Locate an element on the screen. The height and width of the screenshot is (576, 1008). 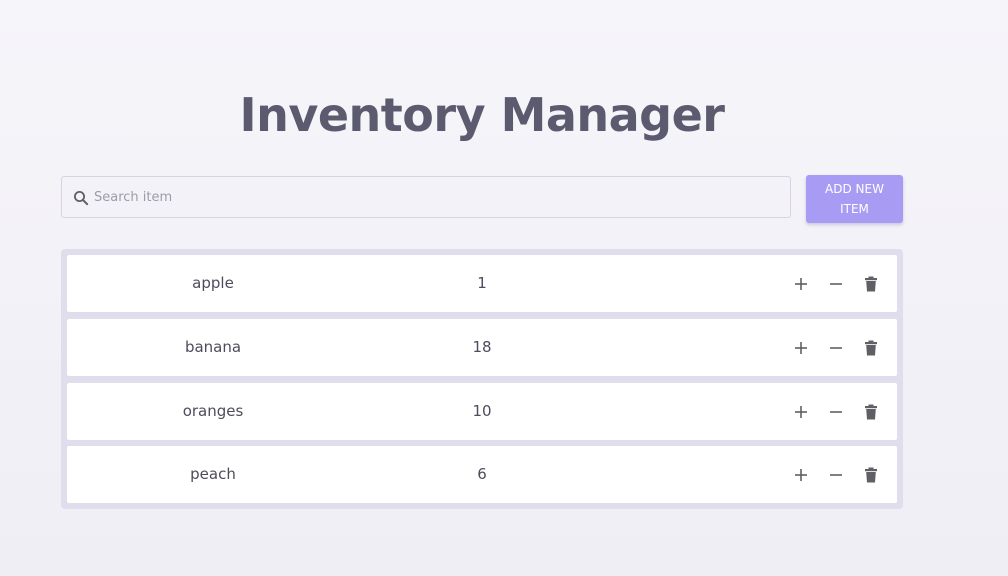
list-item: peach 6 is located at coordinates (482, 474).